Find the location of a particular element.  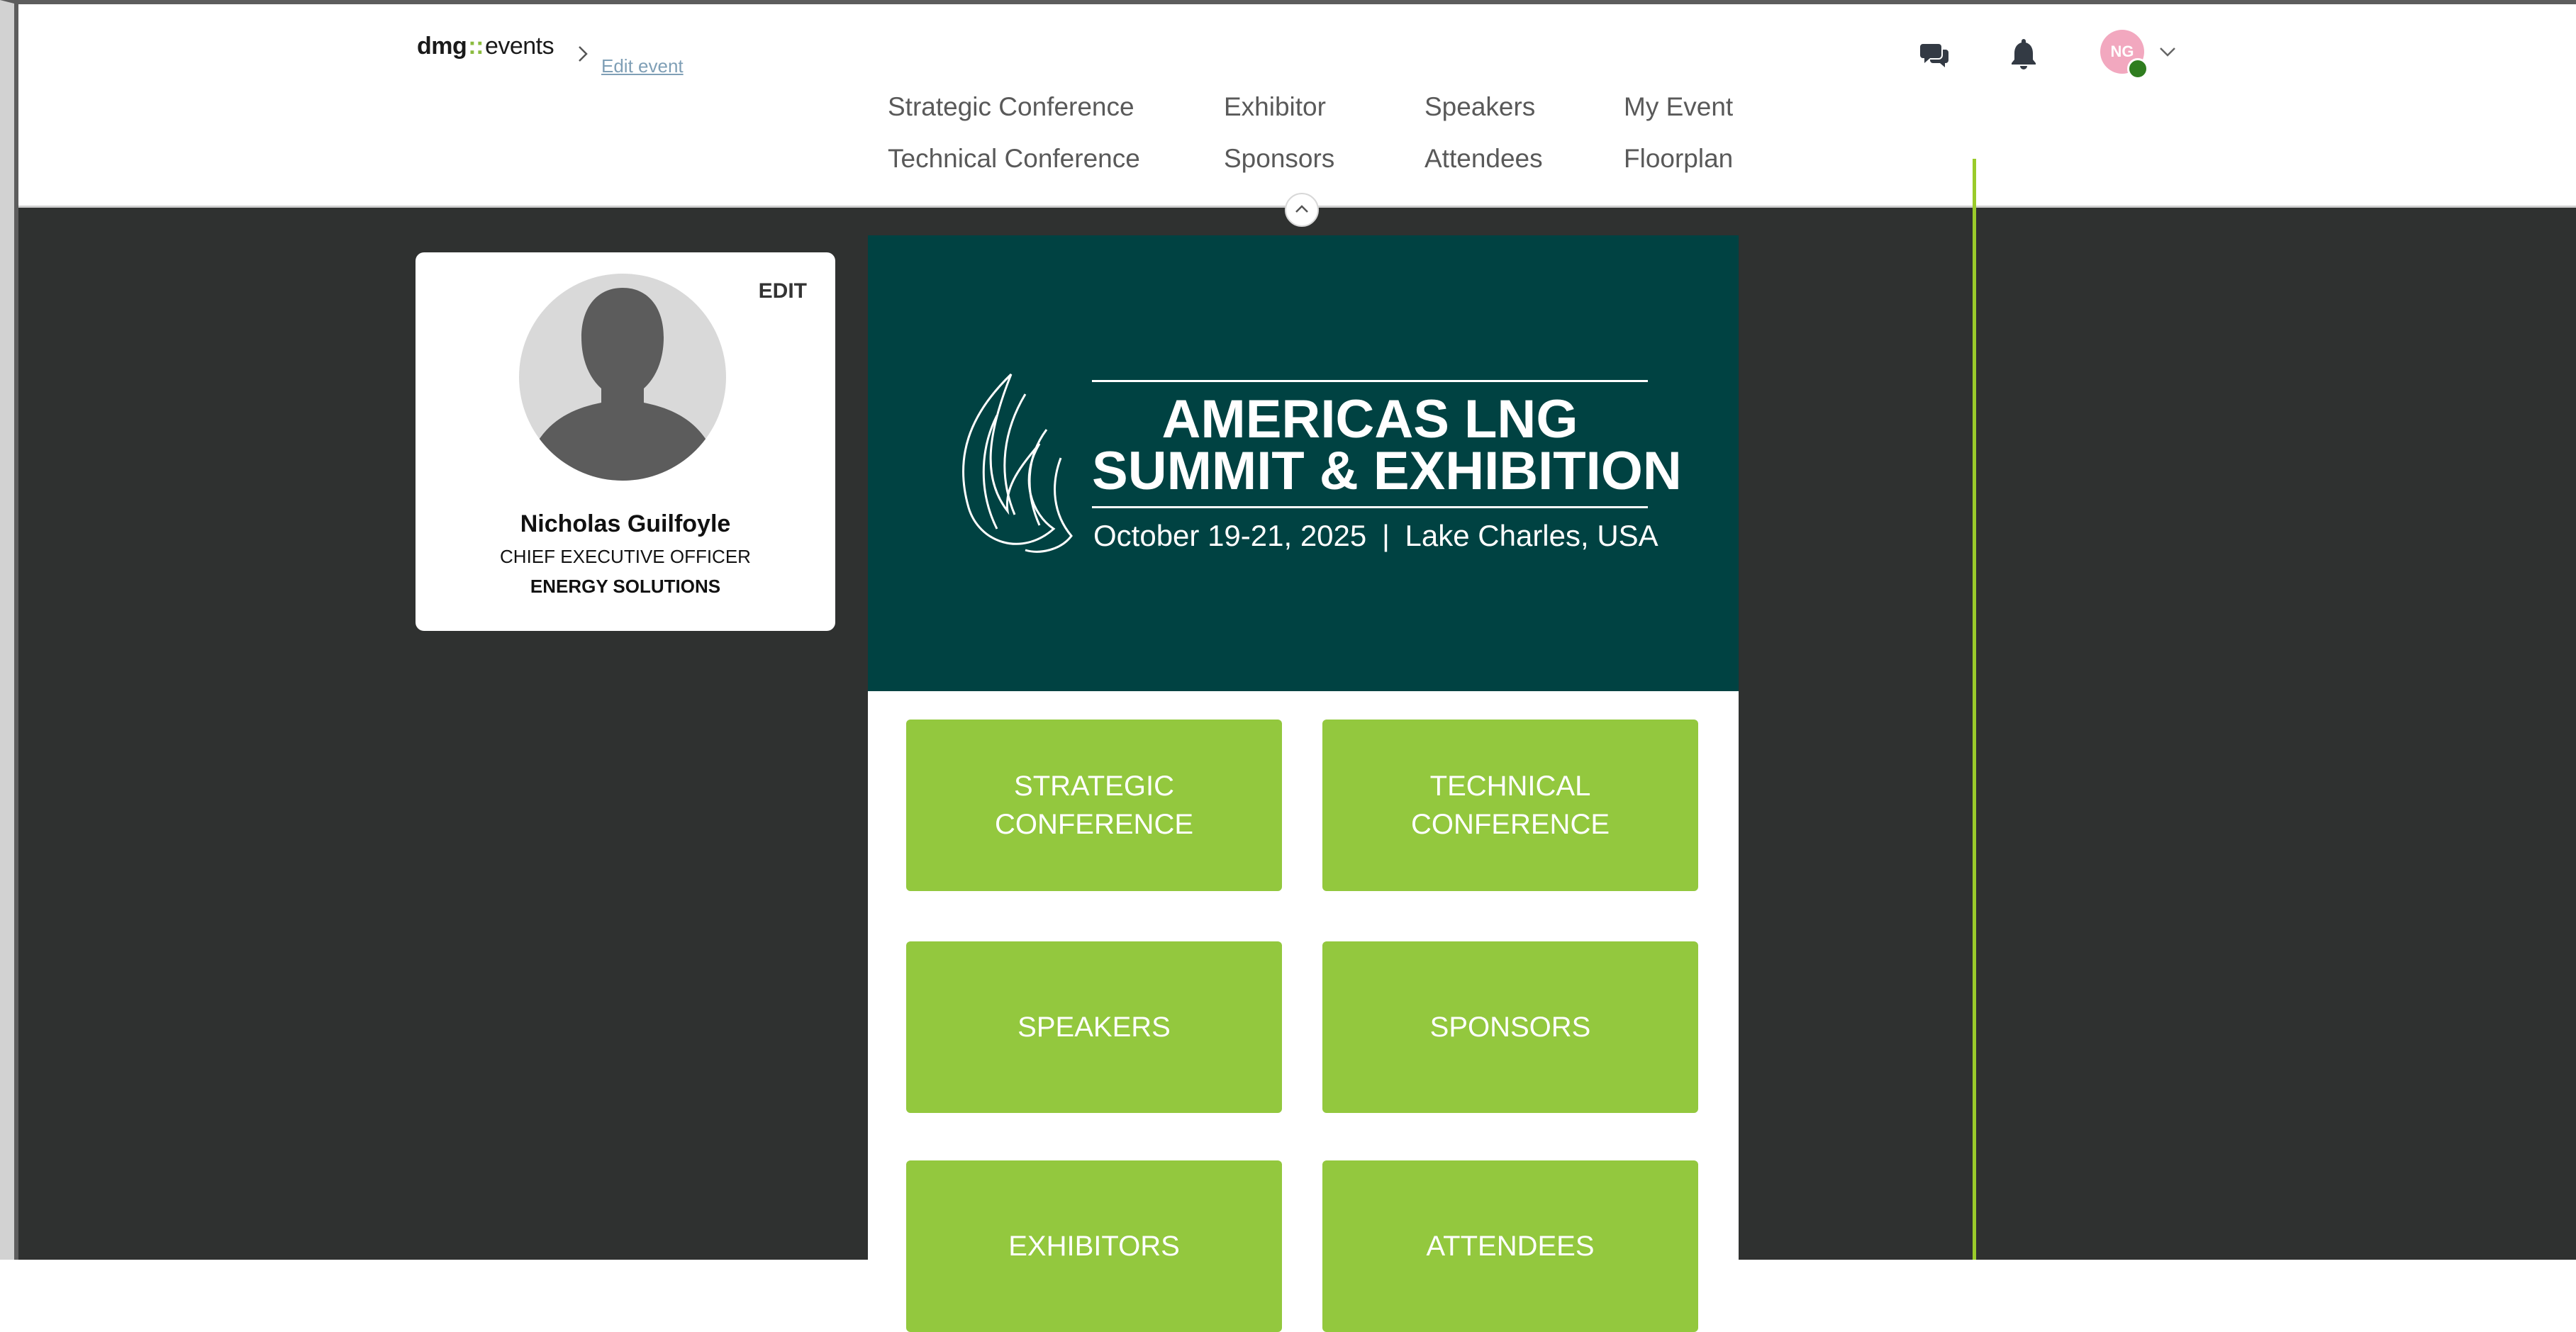

event-title-line1: AMERICAS LNG is located at coordinates (1369, 419).